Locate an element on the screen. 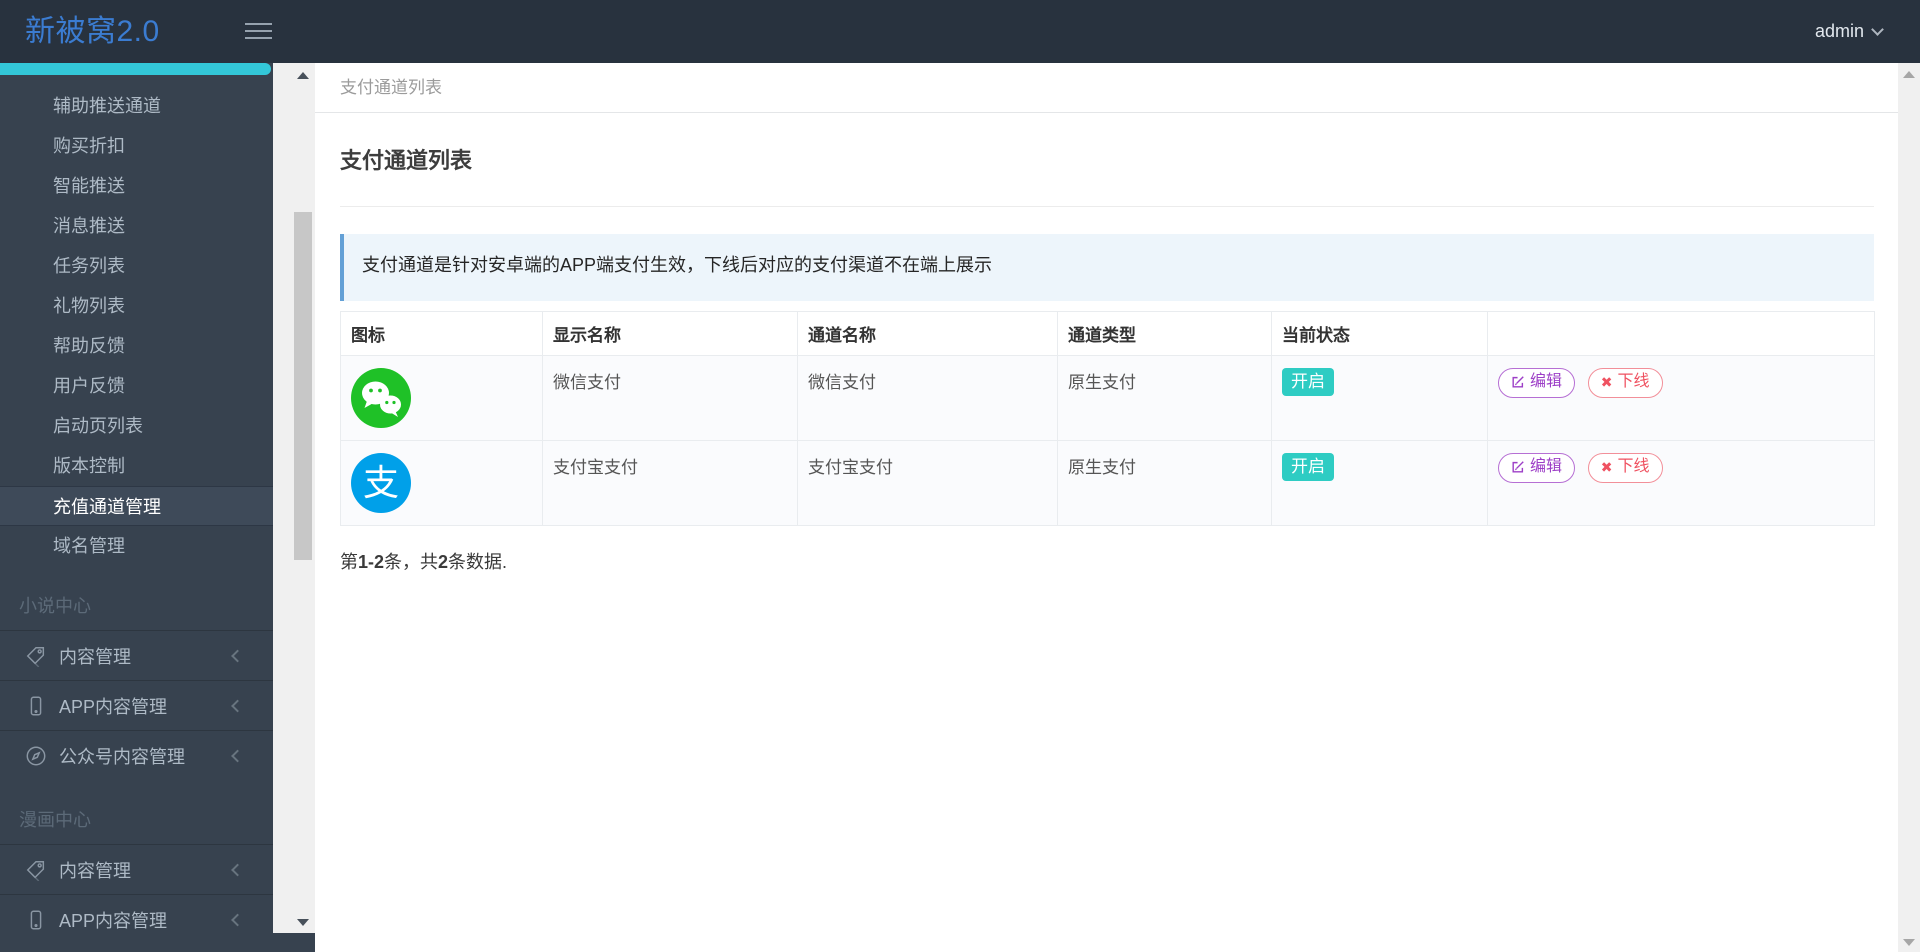 Image resolution: width=1920 pixels, height=952 pixels. sidebar-item: 智能推送 is located at coordinates (136, 186).